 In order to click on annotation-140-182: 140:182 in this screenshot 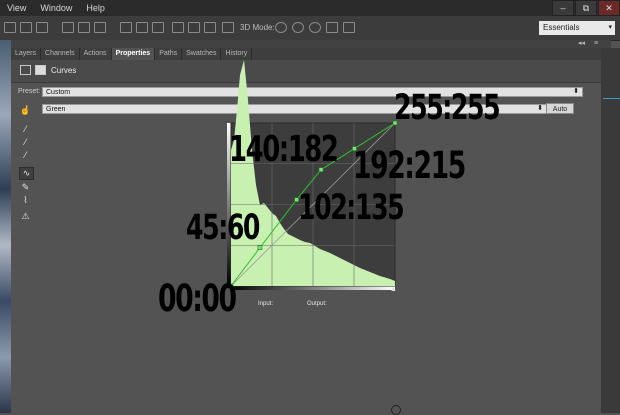, I will do `click(284, 149)`.